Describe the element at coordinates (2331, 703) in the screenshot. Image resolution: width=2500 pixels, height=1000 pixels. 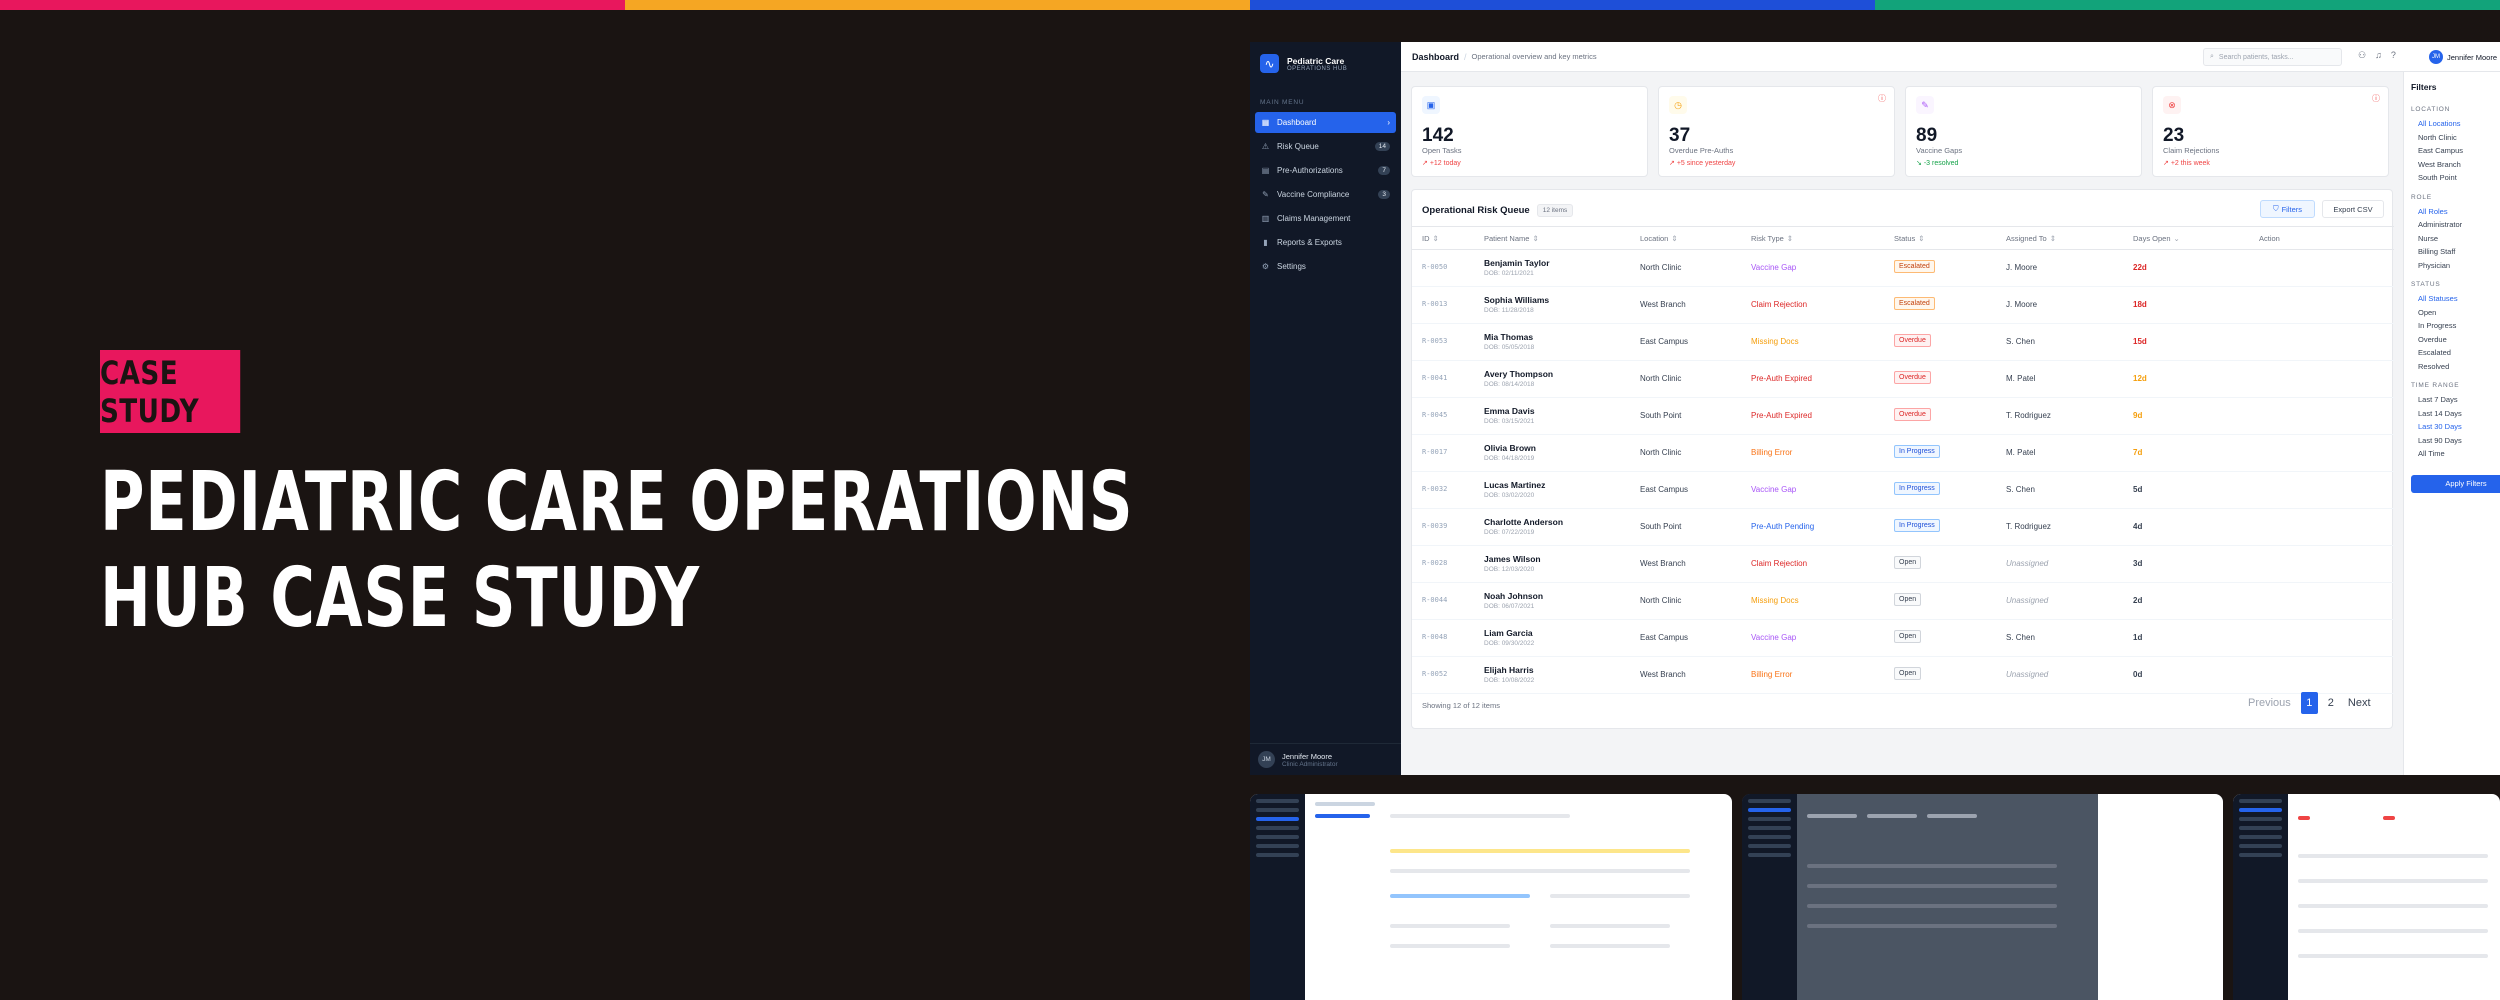
I see `page-2-button: 2` at that location.